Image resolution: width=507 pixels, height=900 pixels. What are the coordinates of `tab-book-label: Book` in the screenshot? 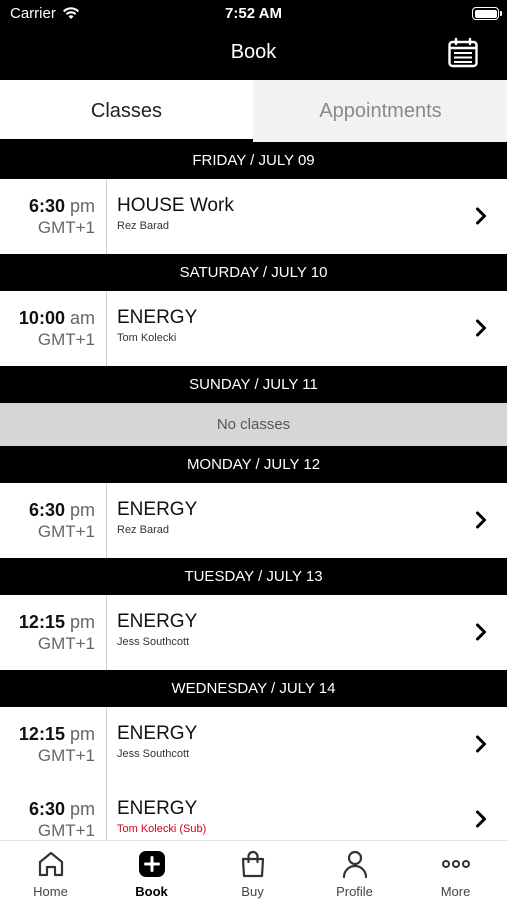 It's located at (151, 891).